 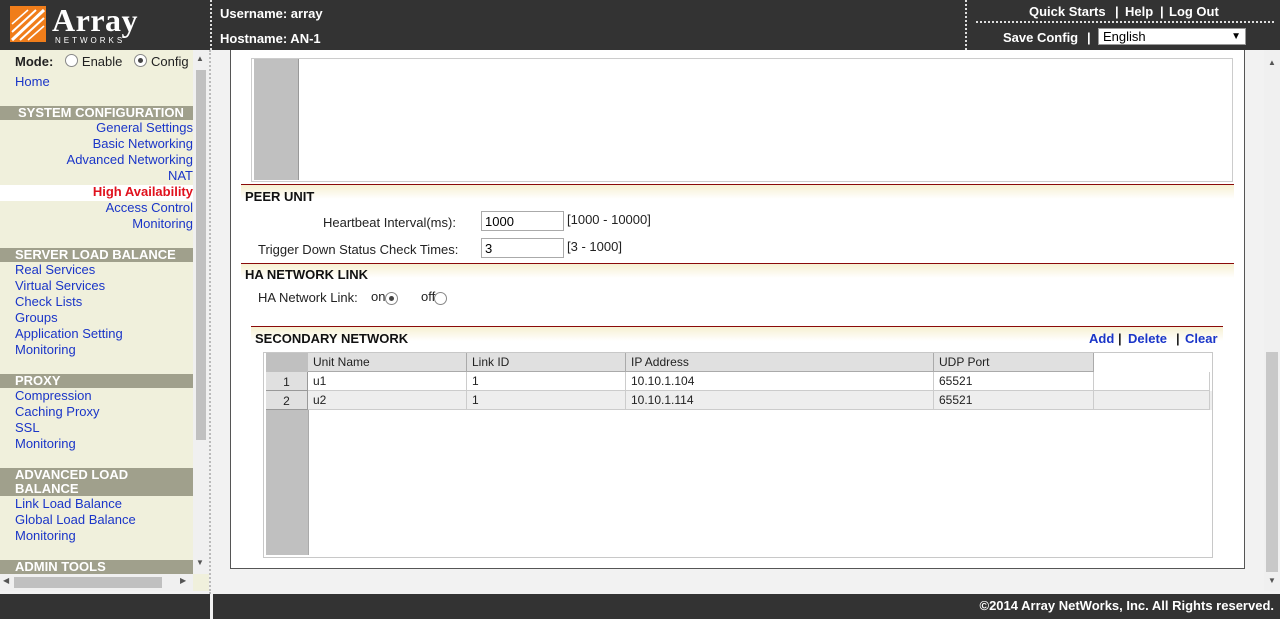 What do you see at coordinates (280, 196) in the screenshot?
I see `peer-unit-title: PEER UNIT` at bounding box center [280, 196].